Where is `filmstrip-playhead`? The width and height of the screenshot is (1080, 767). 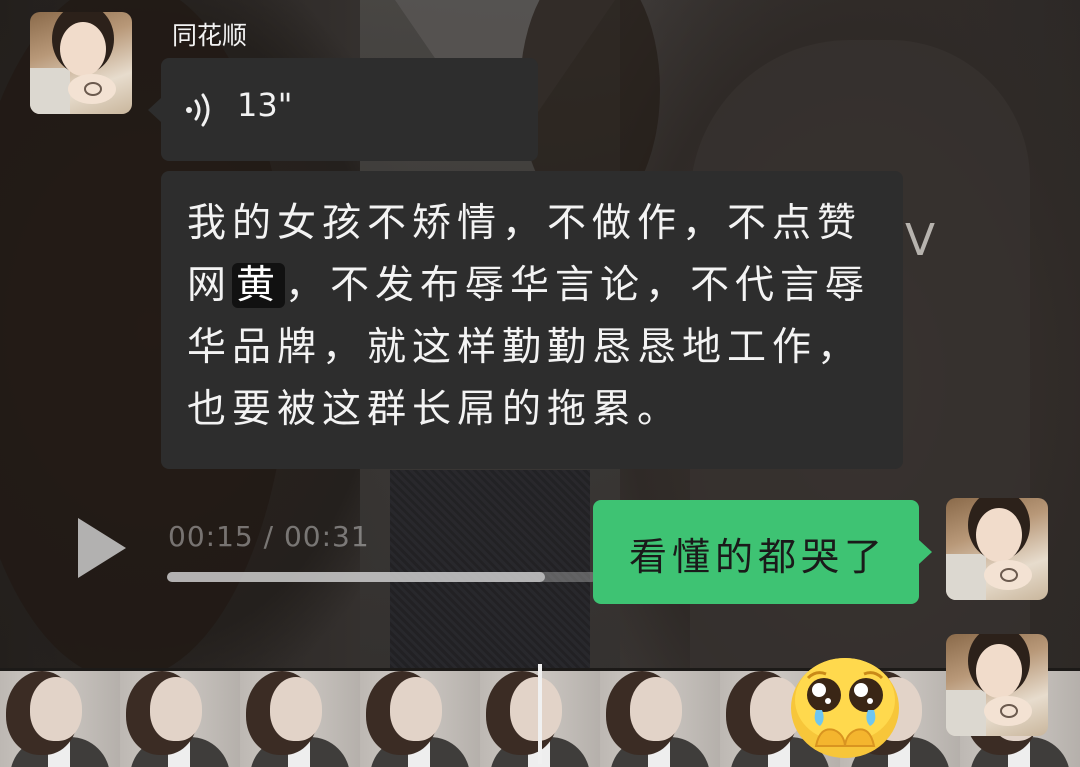
filmstrip-playhead is located at coordinates (540, 714).